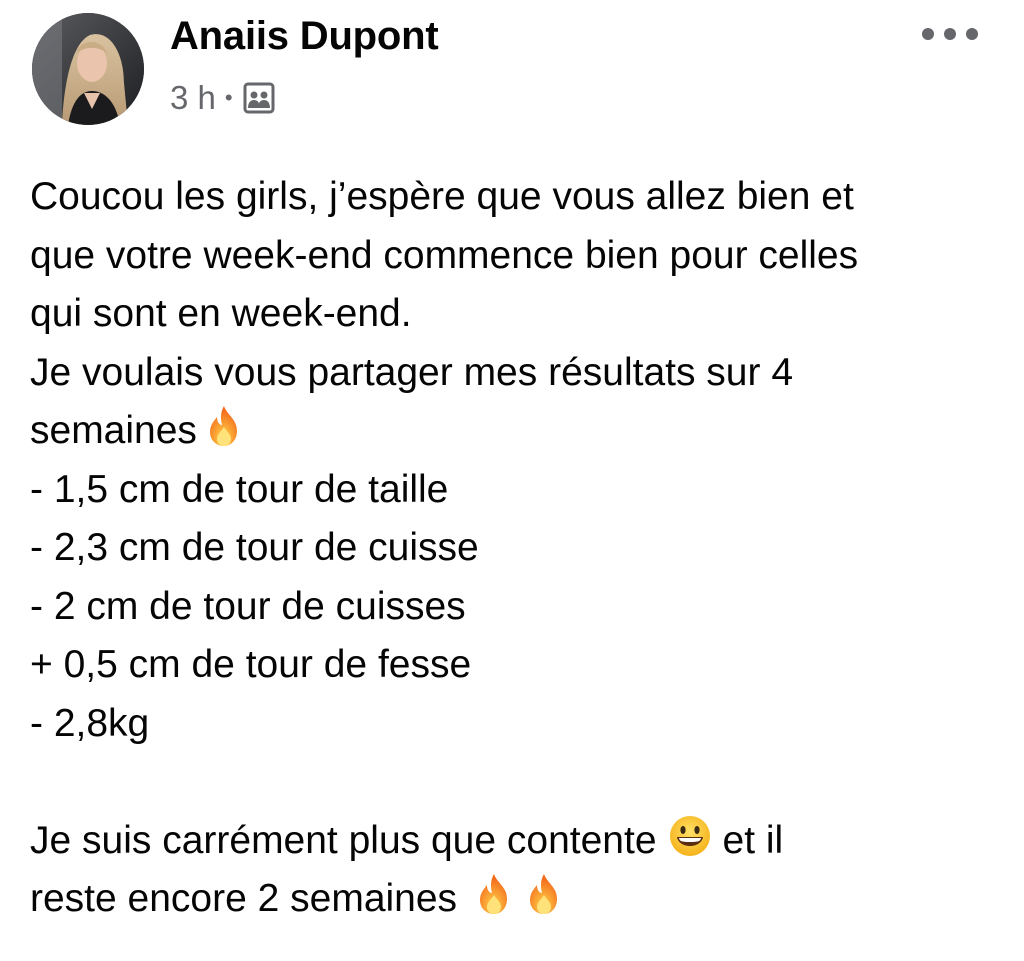 This screenshot has height=961, width=1024. Describe the element at coordinates (248, 606) in the screenshot. I see `post-text-line: - 2 cm de tour de cuisses` at that location.